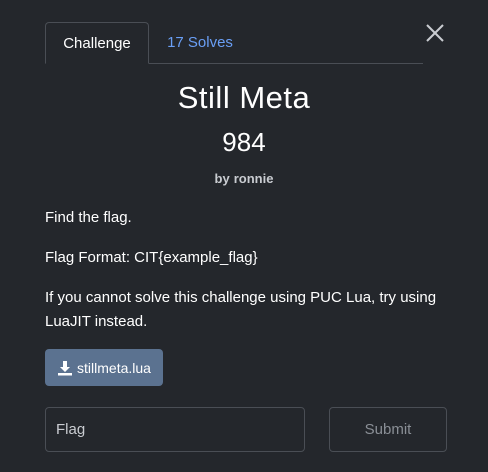 This screenshot has width=488, height=472. What do you see at coordinates (175, 429) in the screenshot?
I see `flag-input` at bounding box center [175, 429].